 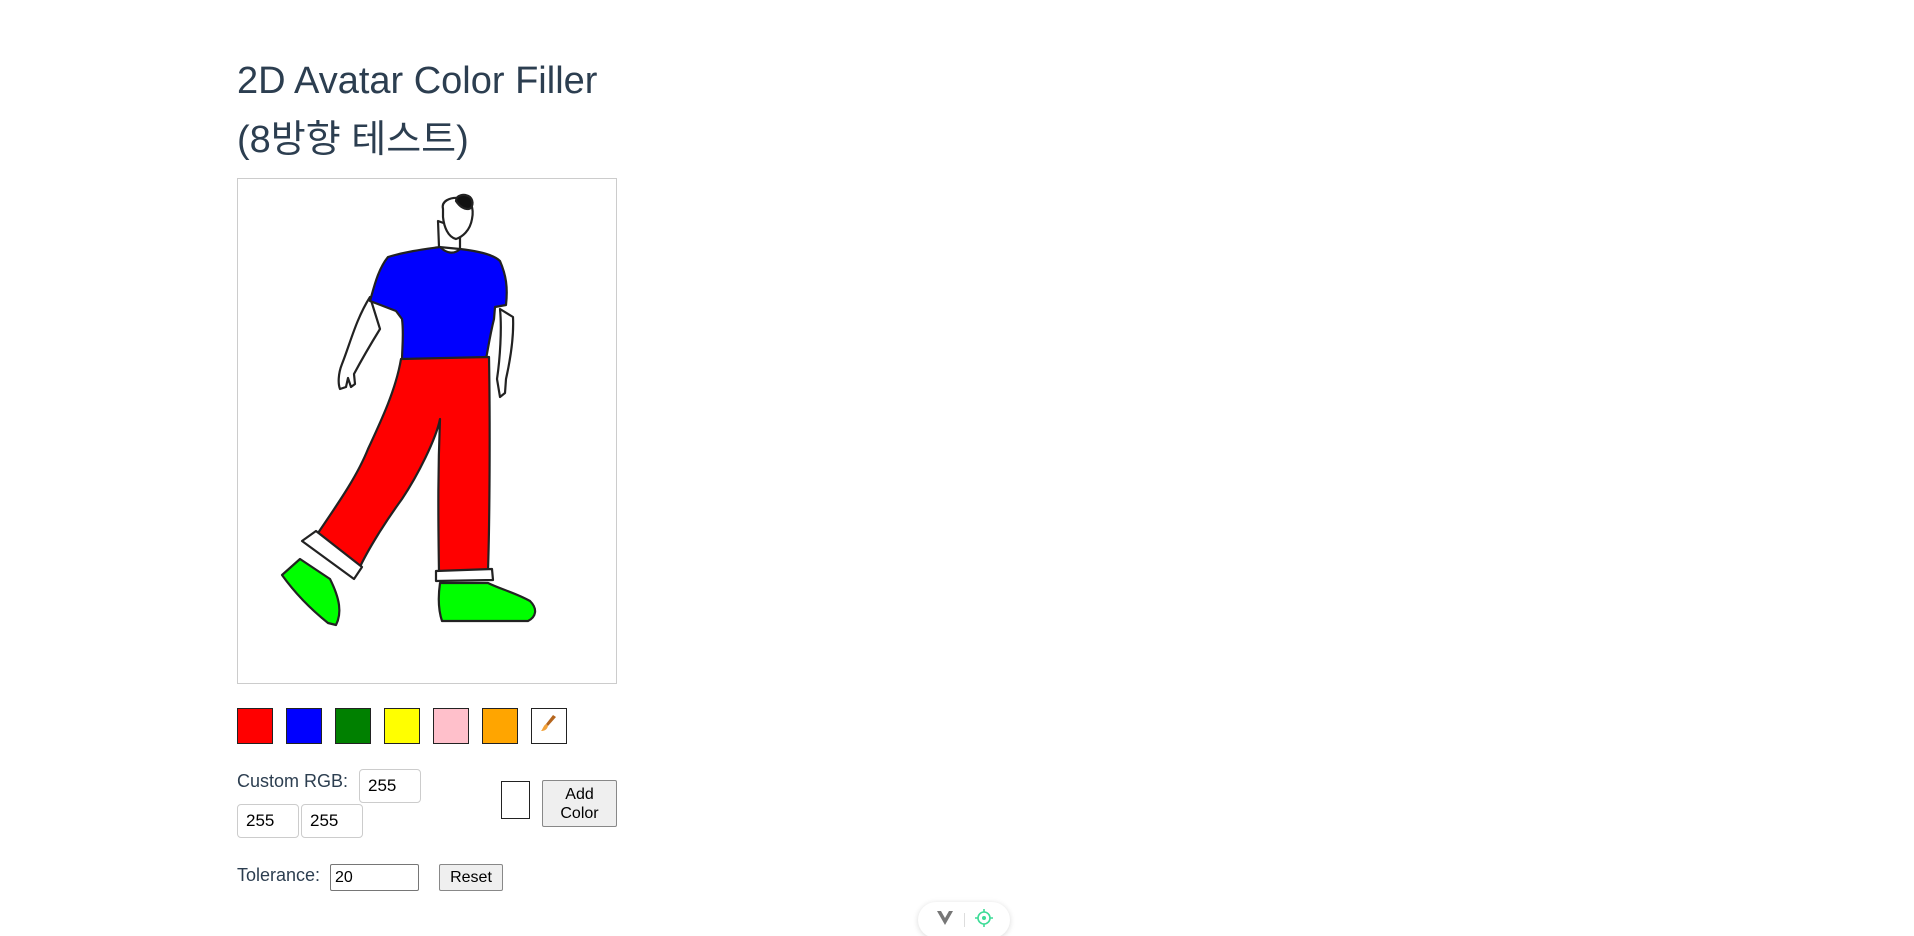 I want to click on avatar-drawing, so click(x=427, y=431).